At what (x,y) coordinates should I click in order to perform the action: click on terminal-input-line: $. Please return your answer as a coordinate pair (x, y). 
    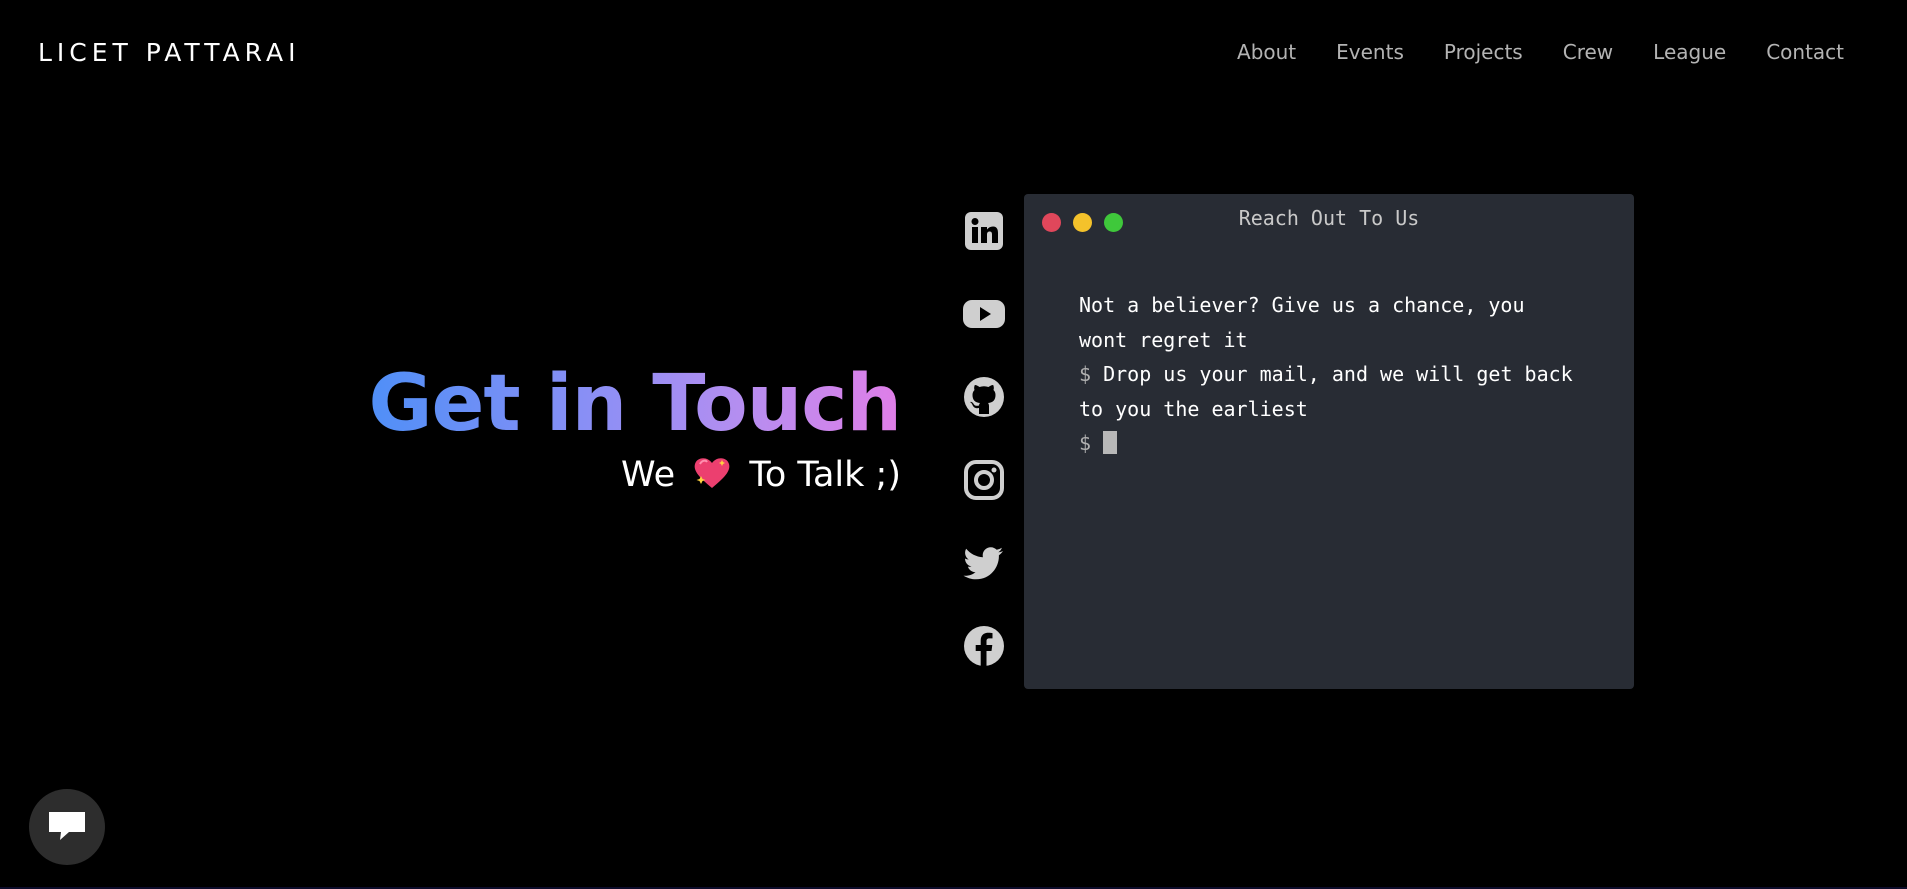
    Looking at the image, I should click on (1329, 443).